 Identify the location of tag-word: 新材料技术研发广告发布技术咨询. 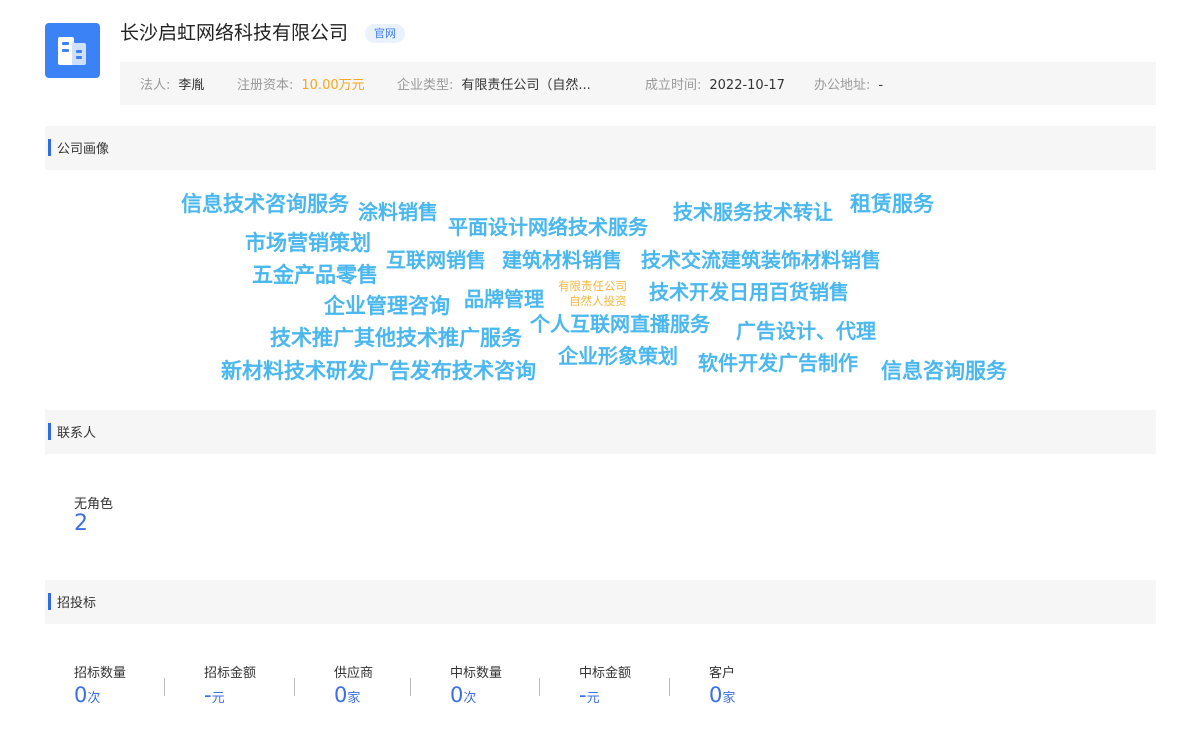
(378, 371).